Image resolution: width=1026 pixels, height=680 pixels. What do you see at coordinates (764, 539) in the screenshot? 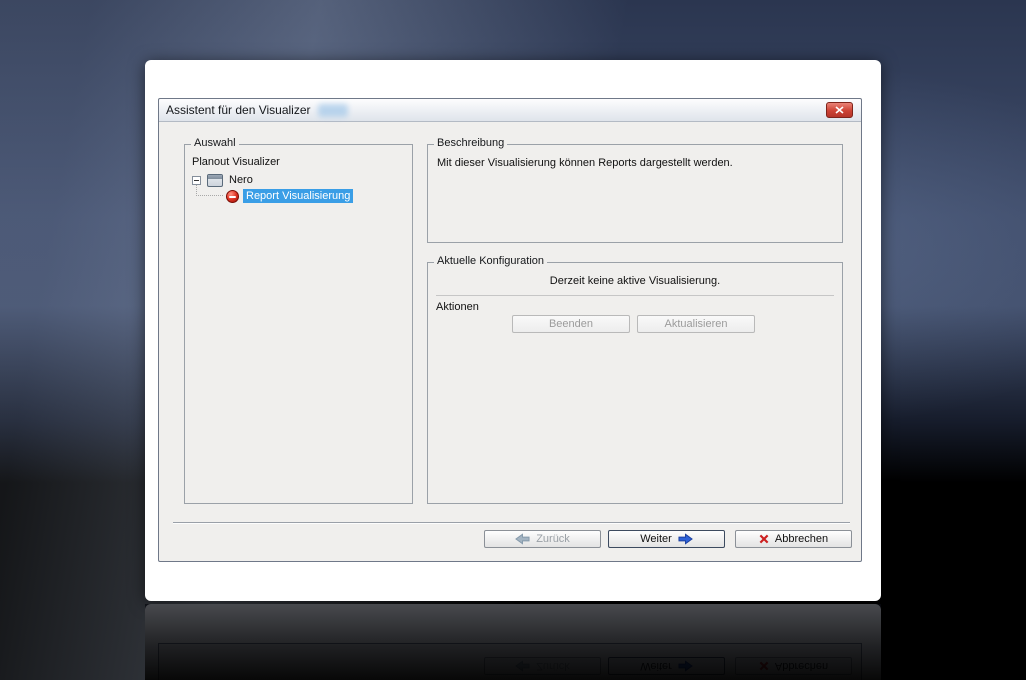
I see `cancel-x-icon` at bounding box center [764, 539].